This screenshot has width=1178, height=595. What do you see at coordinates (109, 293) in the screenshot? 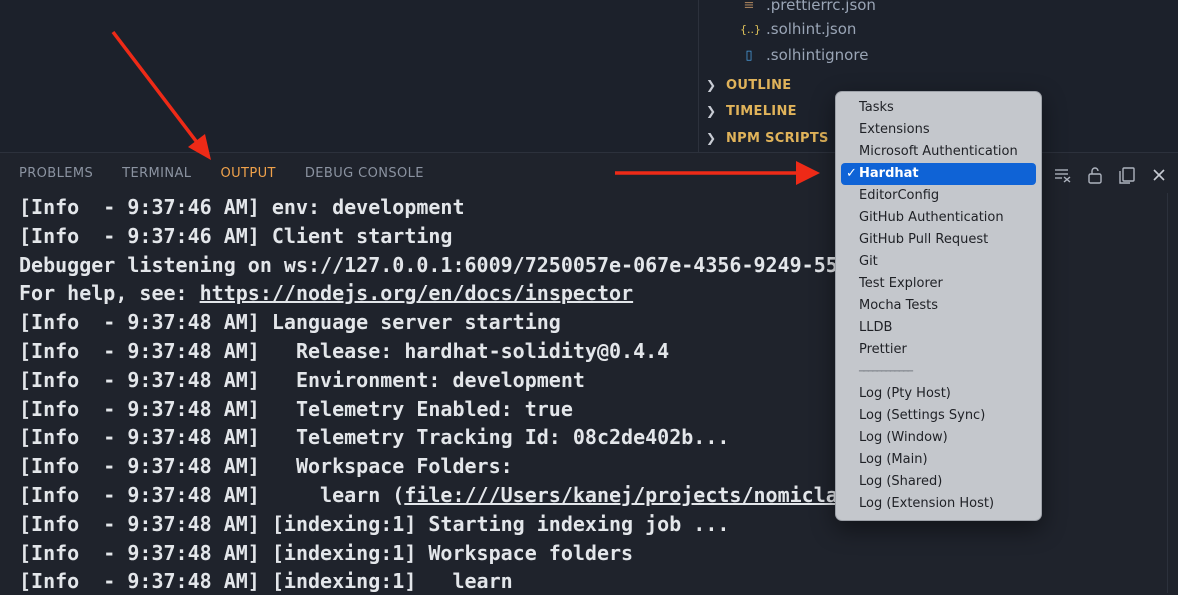
I see `log-text: For help, see:` at bounding box center [109, 293].